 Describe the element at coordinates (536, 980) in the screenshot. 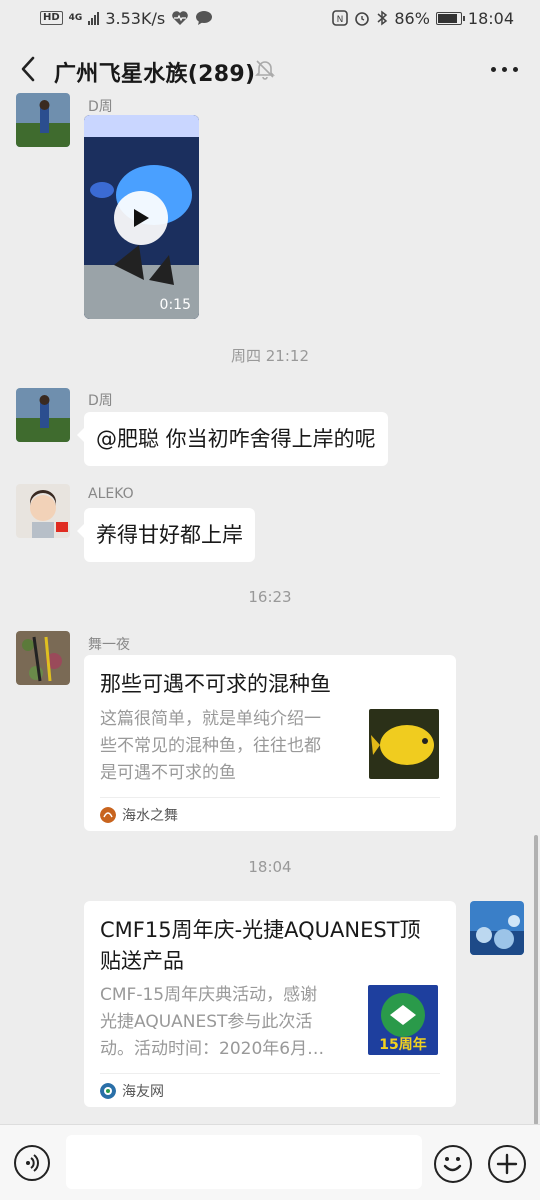

I see `scrollbar` at that location.